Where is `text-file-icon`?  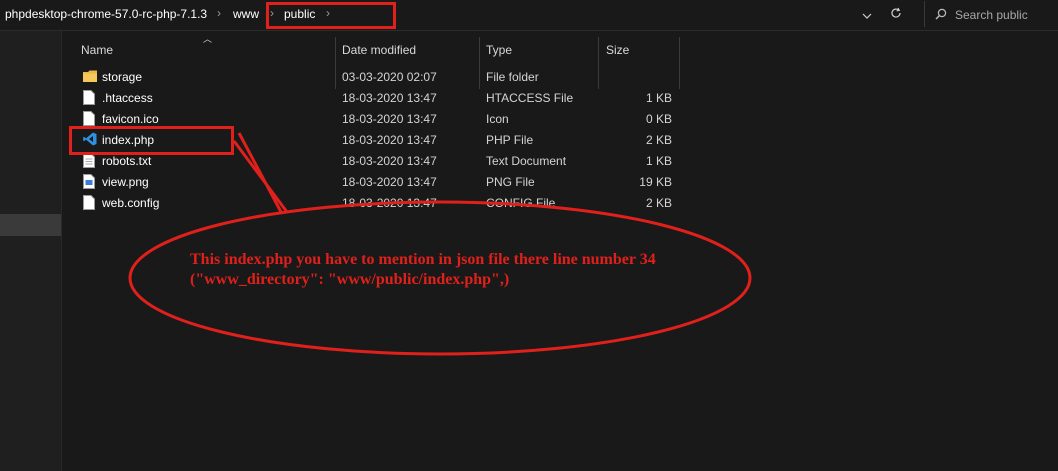
text-file-icon is located at coordinates (90, 161).